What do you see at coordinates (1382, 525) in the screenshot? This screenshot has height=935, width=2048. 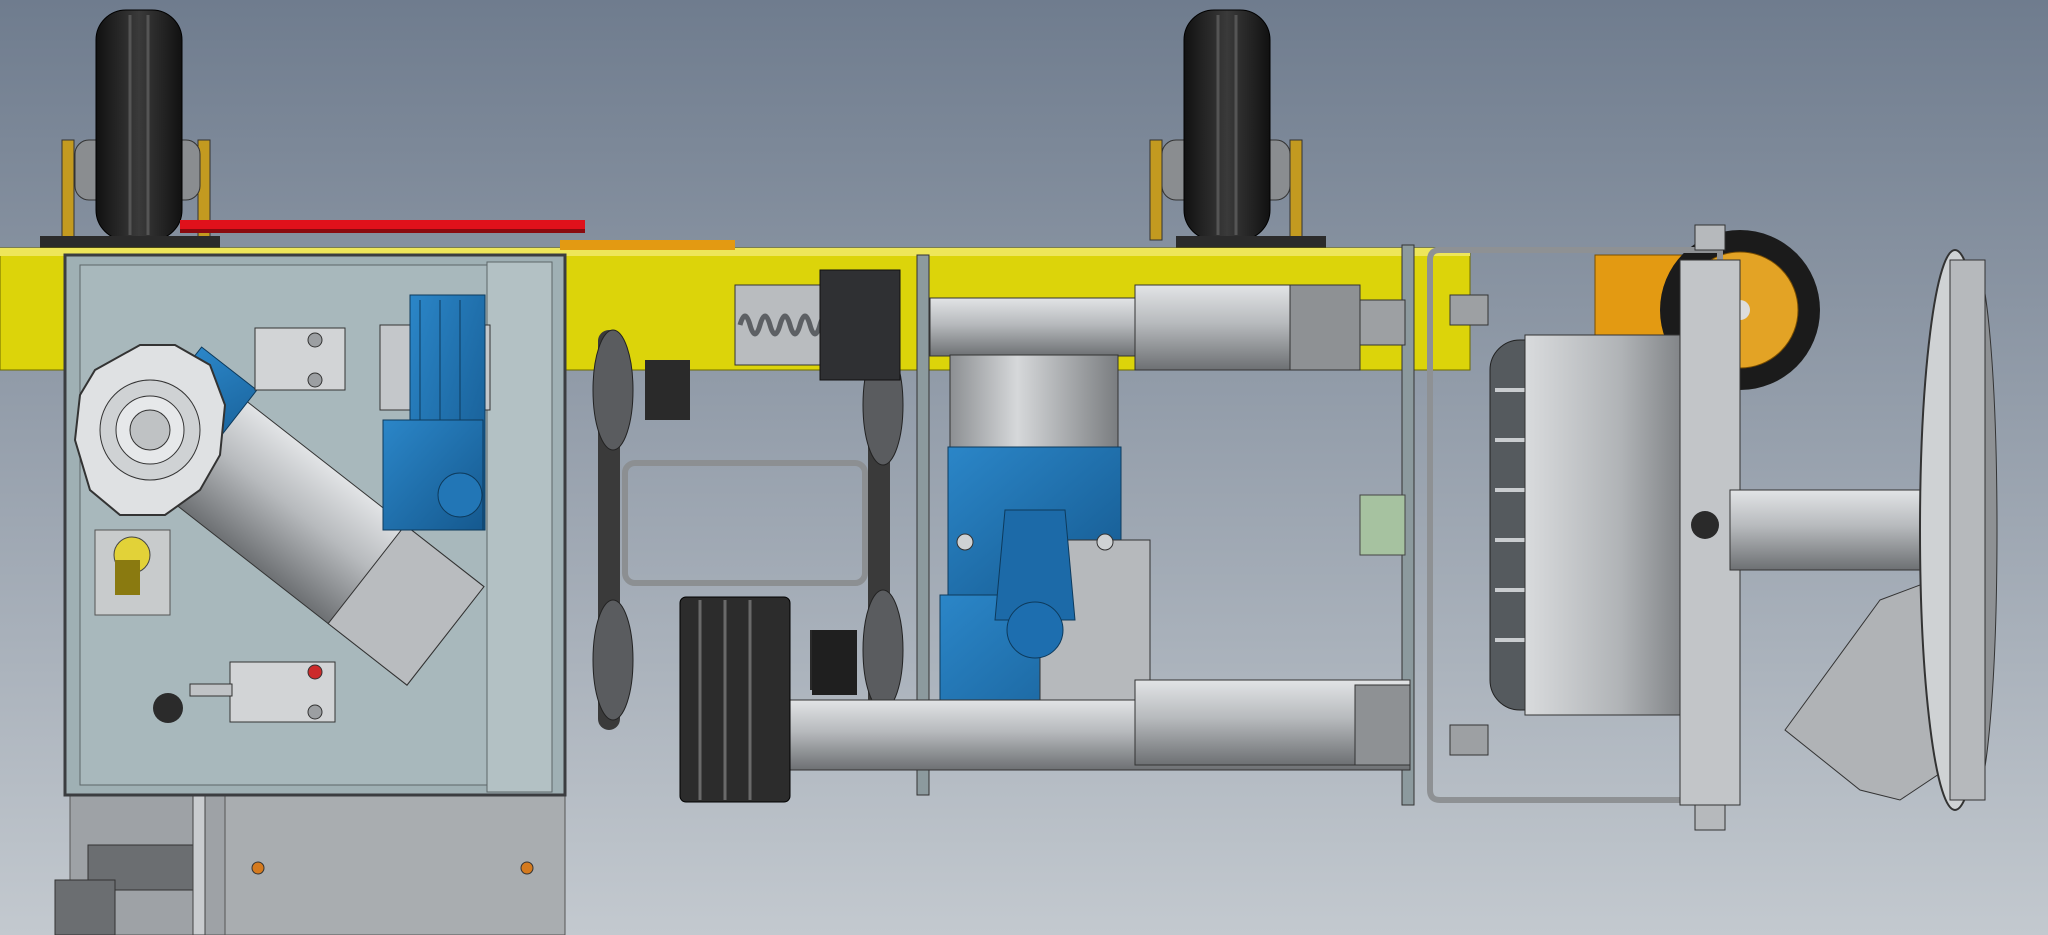 I see `green-bracket` at bounding box center [1382, 525].